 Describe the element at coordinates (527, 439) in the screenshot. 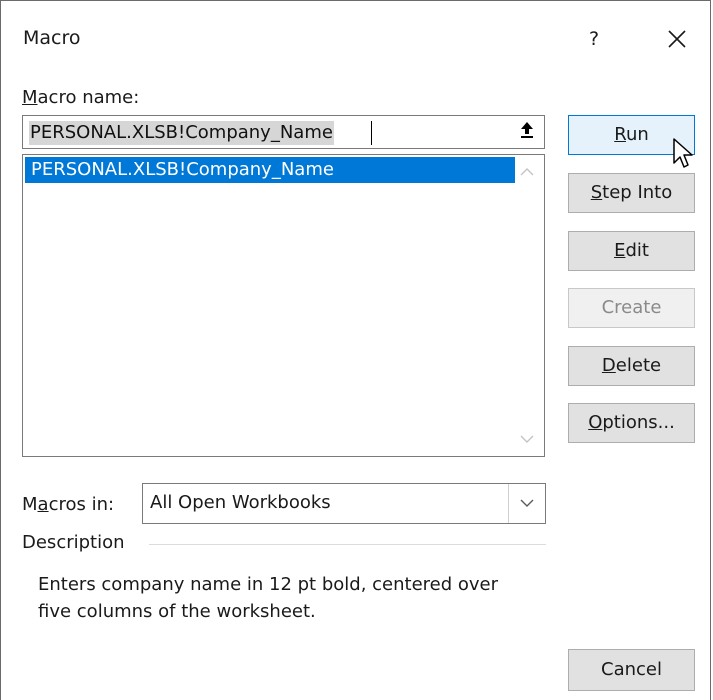

I see `scroll-down-icon` at that location.